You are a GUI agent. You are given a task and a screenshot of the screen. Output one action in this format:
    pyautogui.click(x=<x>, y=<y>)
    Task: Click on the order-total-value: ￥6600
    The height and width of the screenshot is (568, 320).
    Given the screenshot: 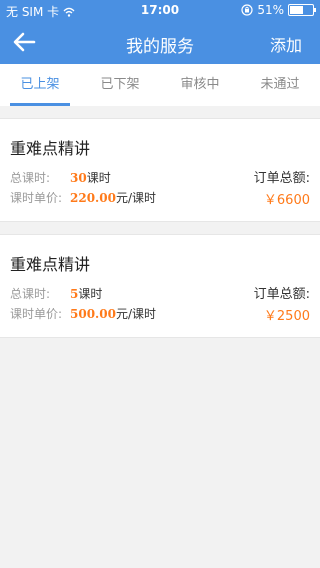 What is the action you would take?
    pyautogui.click(x=286, y=200)
    